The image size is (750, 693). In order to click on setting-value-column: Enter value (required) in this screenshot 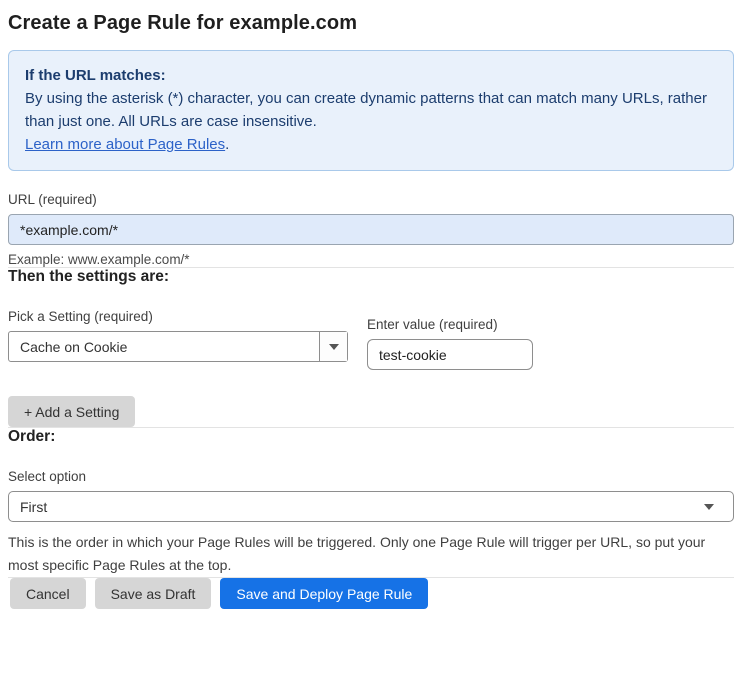, I will do `click(450, 343)`.